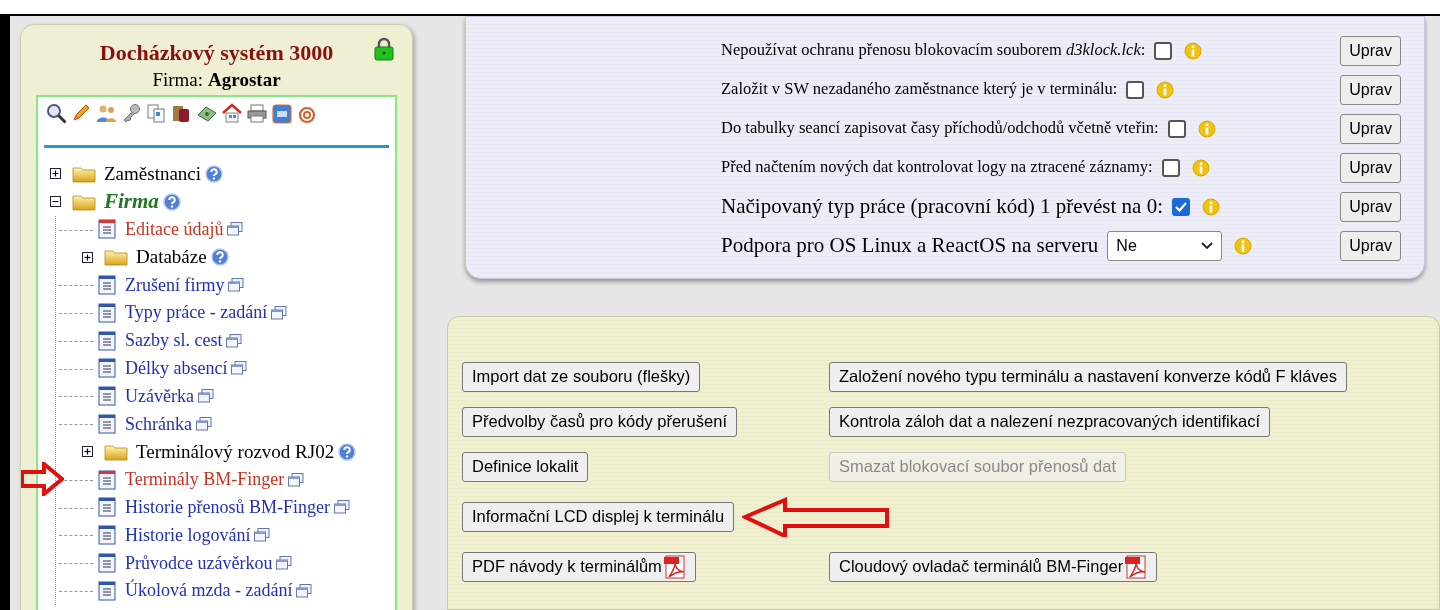 This screenshot has height=610, width=1440. Describe the element at coordinates (1050, 421) in the screenshot. I see `action-button: Kontrola záloh dat a nalezení nezpracovaných identifikací` at that location.